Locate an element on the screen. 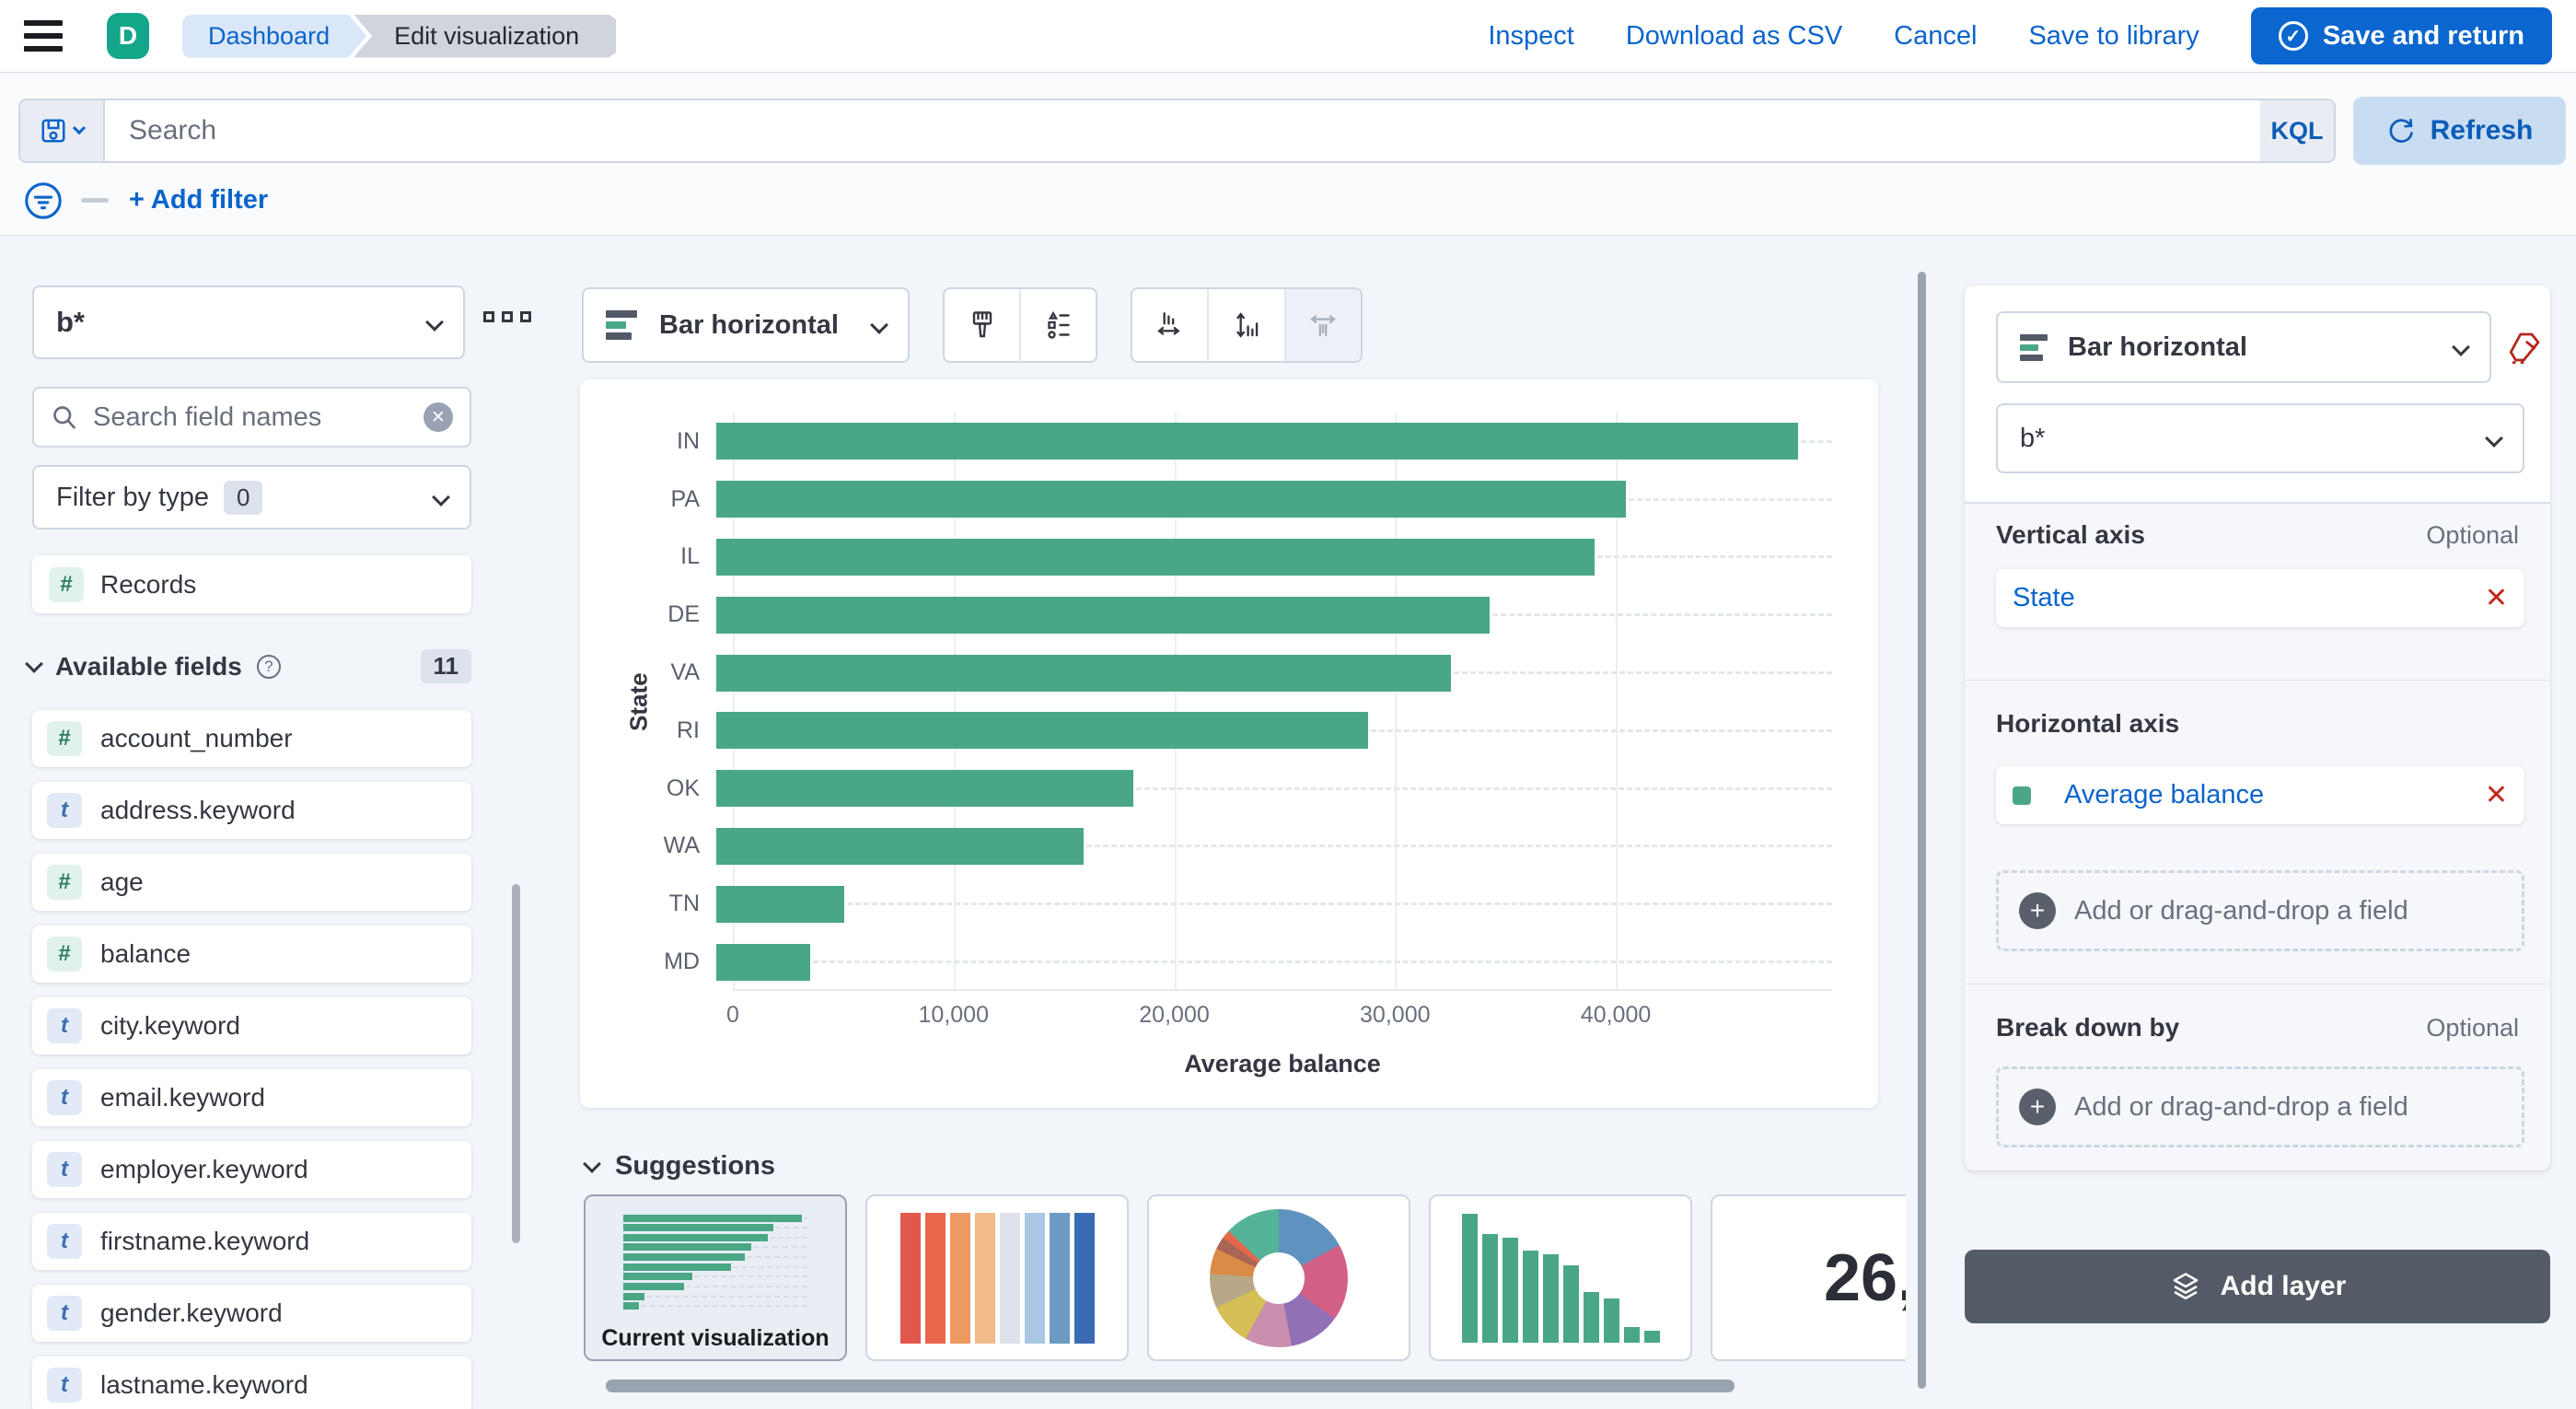 Image resolution: width=2576 pixels, height=1409 pixels. appearance-button is located at coordinates (983, 325).